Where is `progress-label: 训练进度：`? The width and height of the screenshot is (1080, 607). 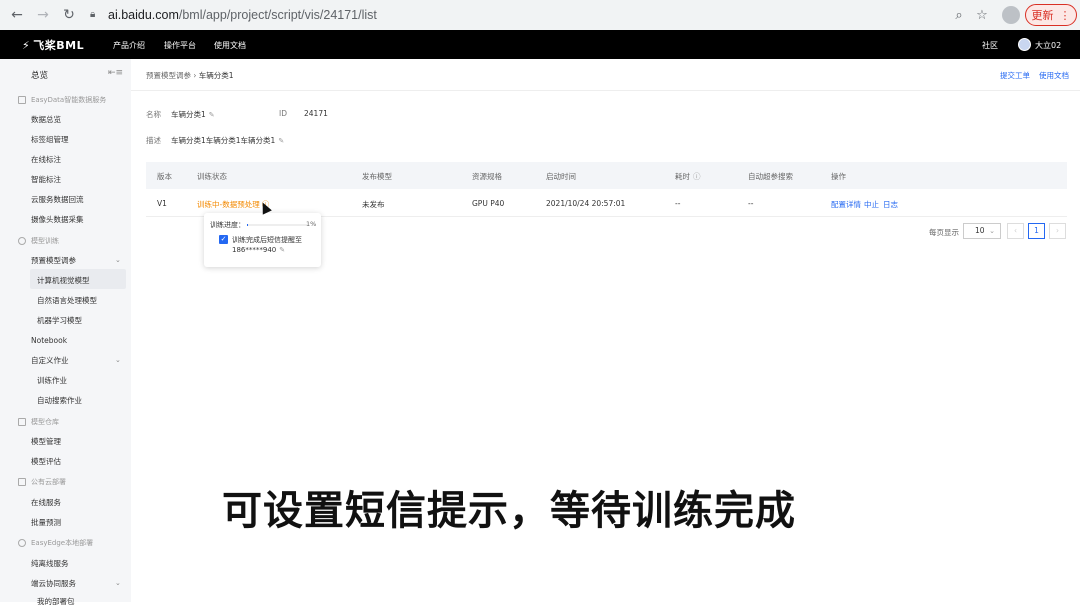 progress-label: 训练进度： is located at coordinates (227, 225).